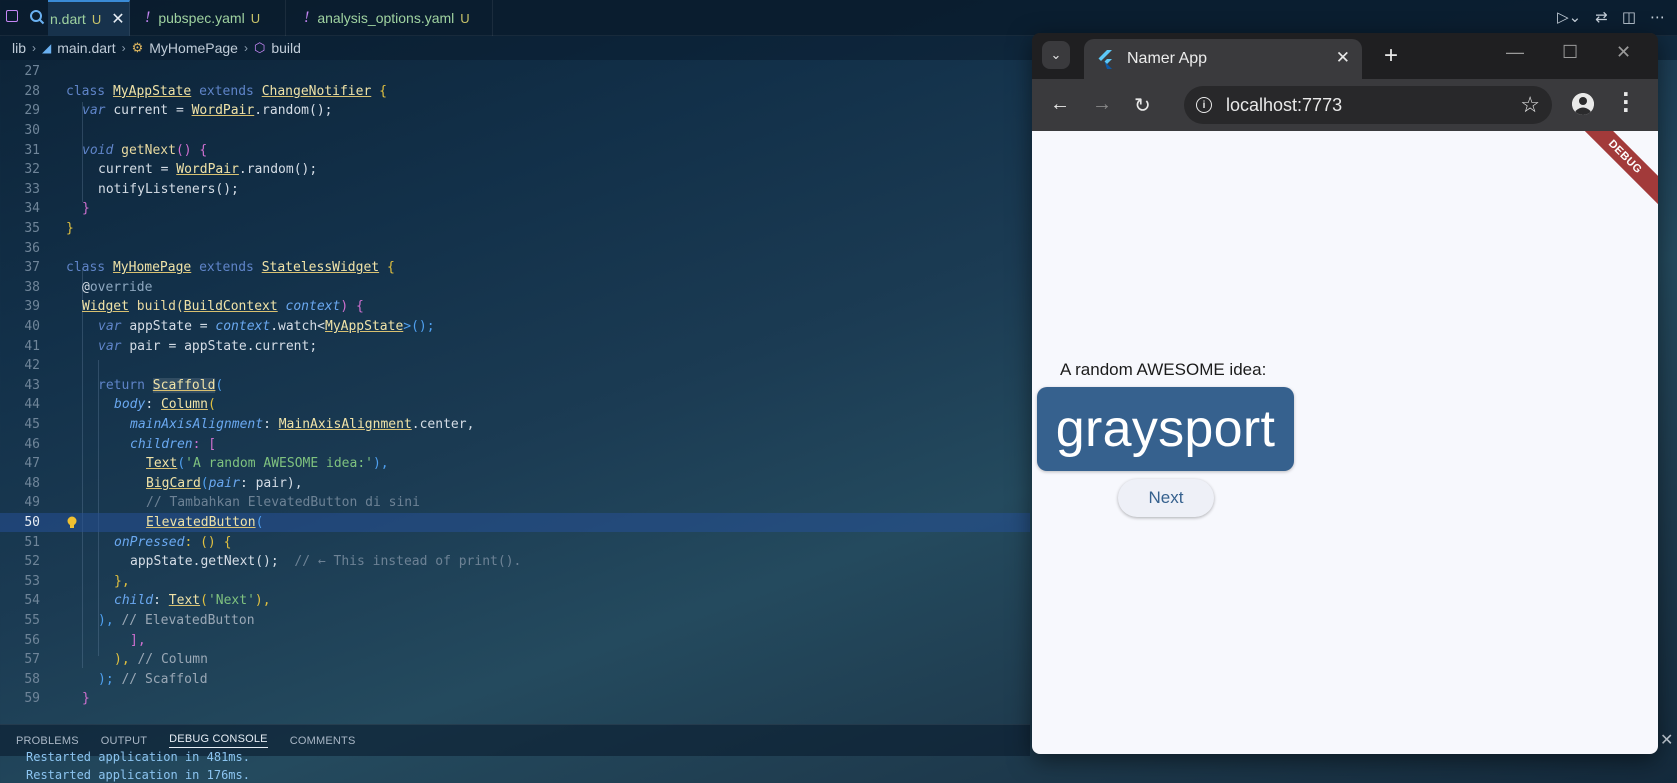 This screenshot has width=1677, height=783. What do you see at coordinates (1569, 17) in the screenshot?
I see `run-debug-icon: ▷⌄` at bounding box center [1569, 17].